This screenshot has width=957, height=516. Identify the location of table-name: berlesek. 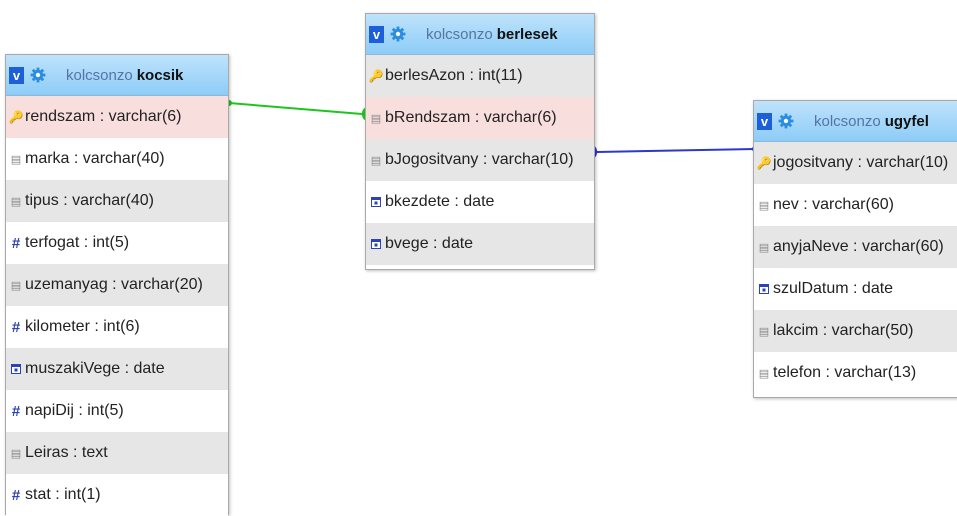
(527, 34).